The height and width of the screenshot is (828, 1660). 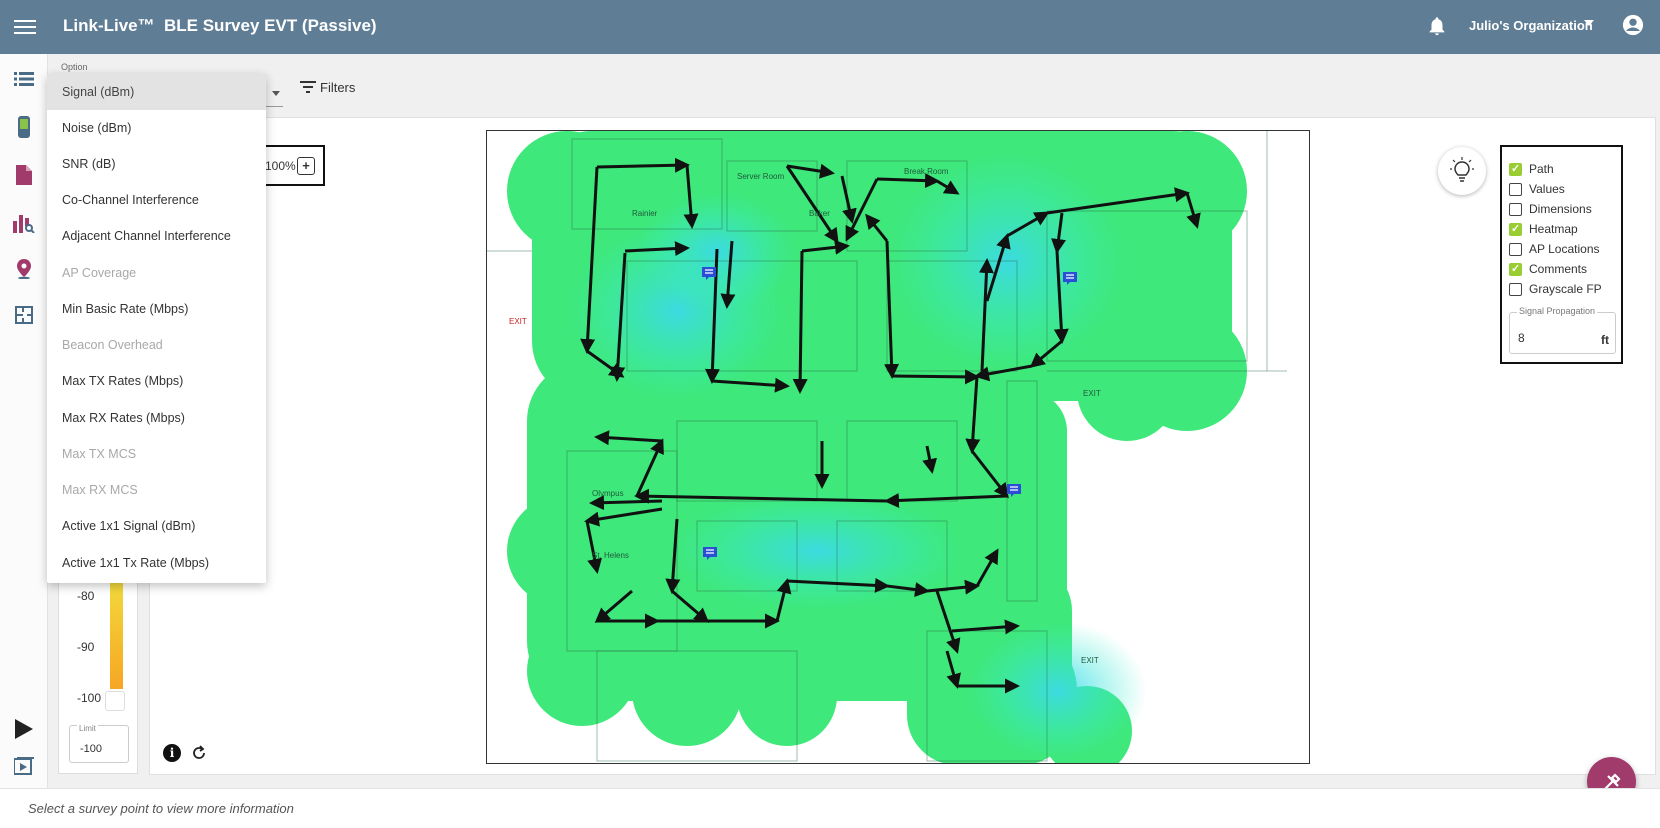 I want to click on menu-item-signal: Signal (dBm), so click(x=156, y=92).